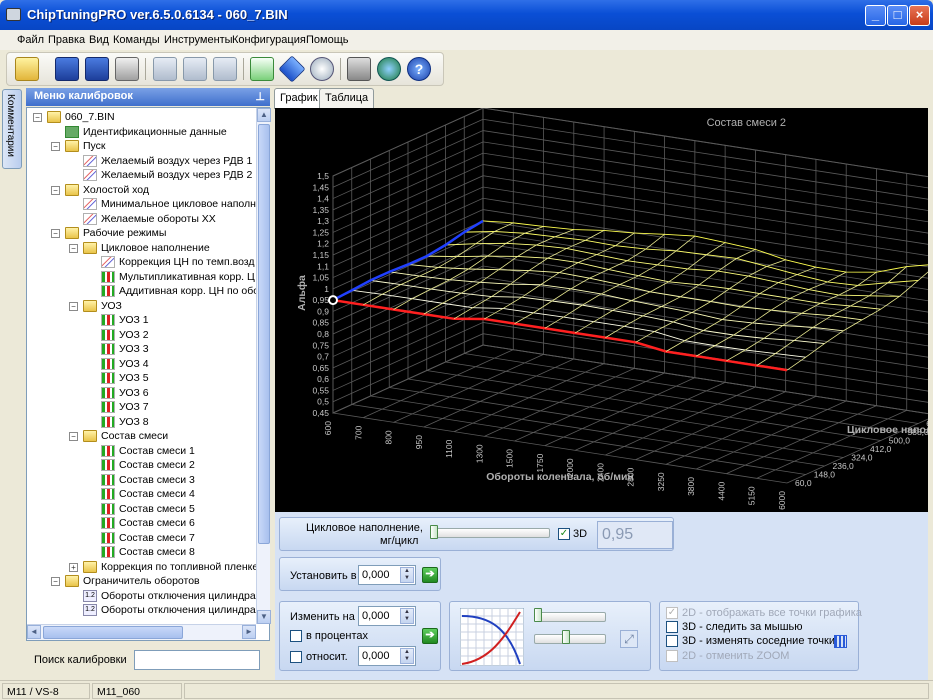 This screenshot has width=933, height=700. I want to click on comments-tab: Комментарии, so click(12, 129).